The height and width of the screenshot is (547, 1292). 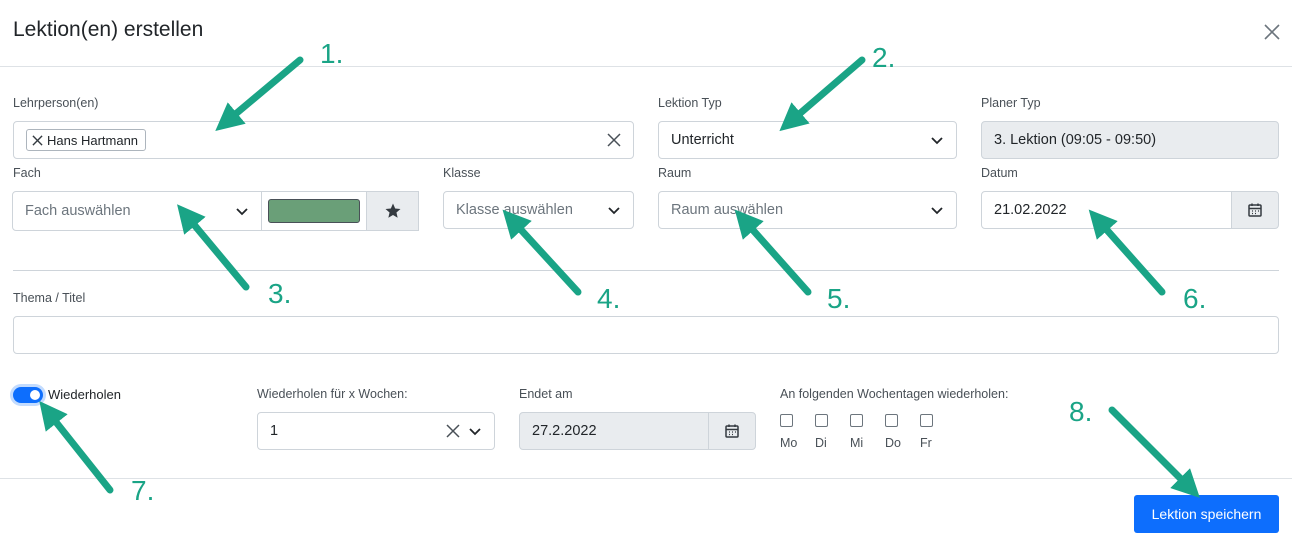 I want to click on weekday-label-di: Di, so click(x=821, y=443).